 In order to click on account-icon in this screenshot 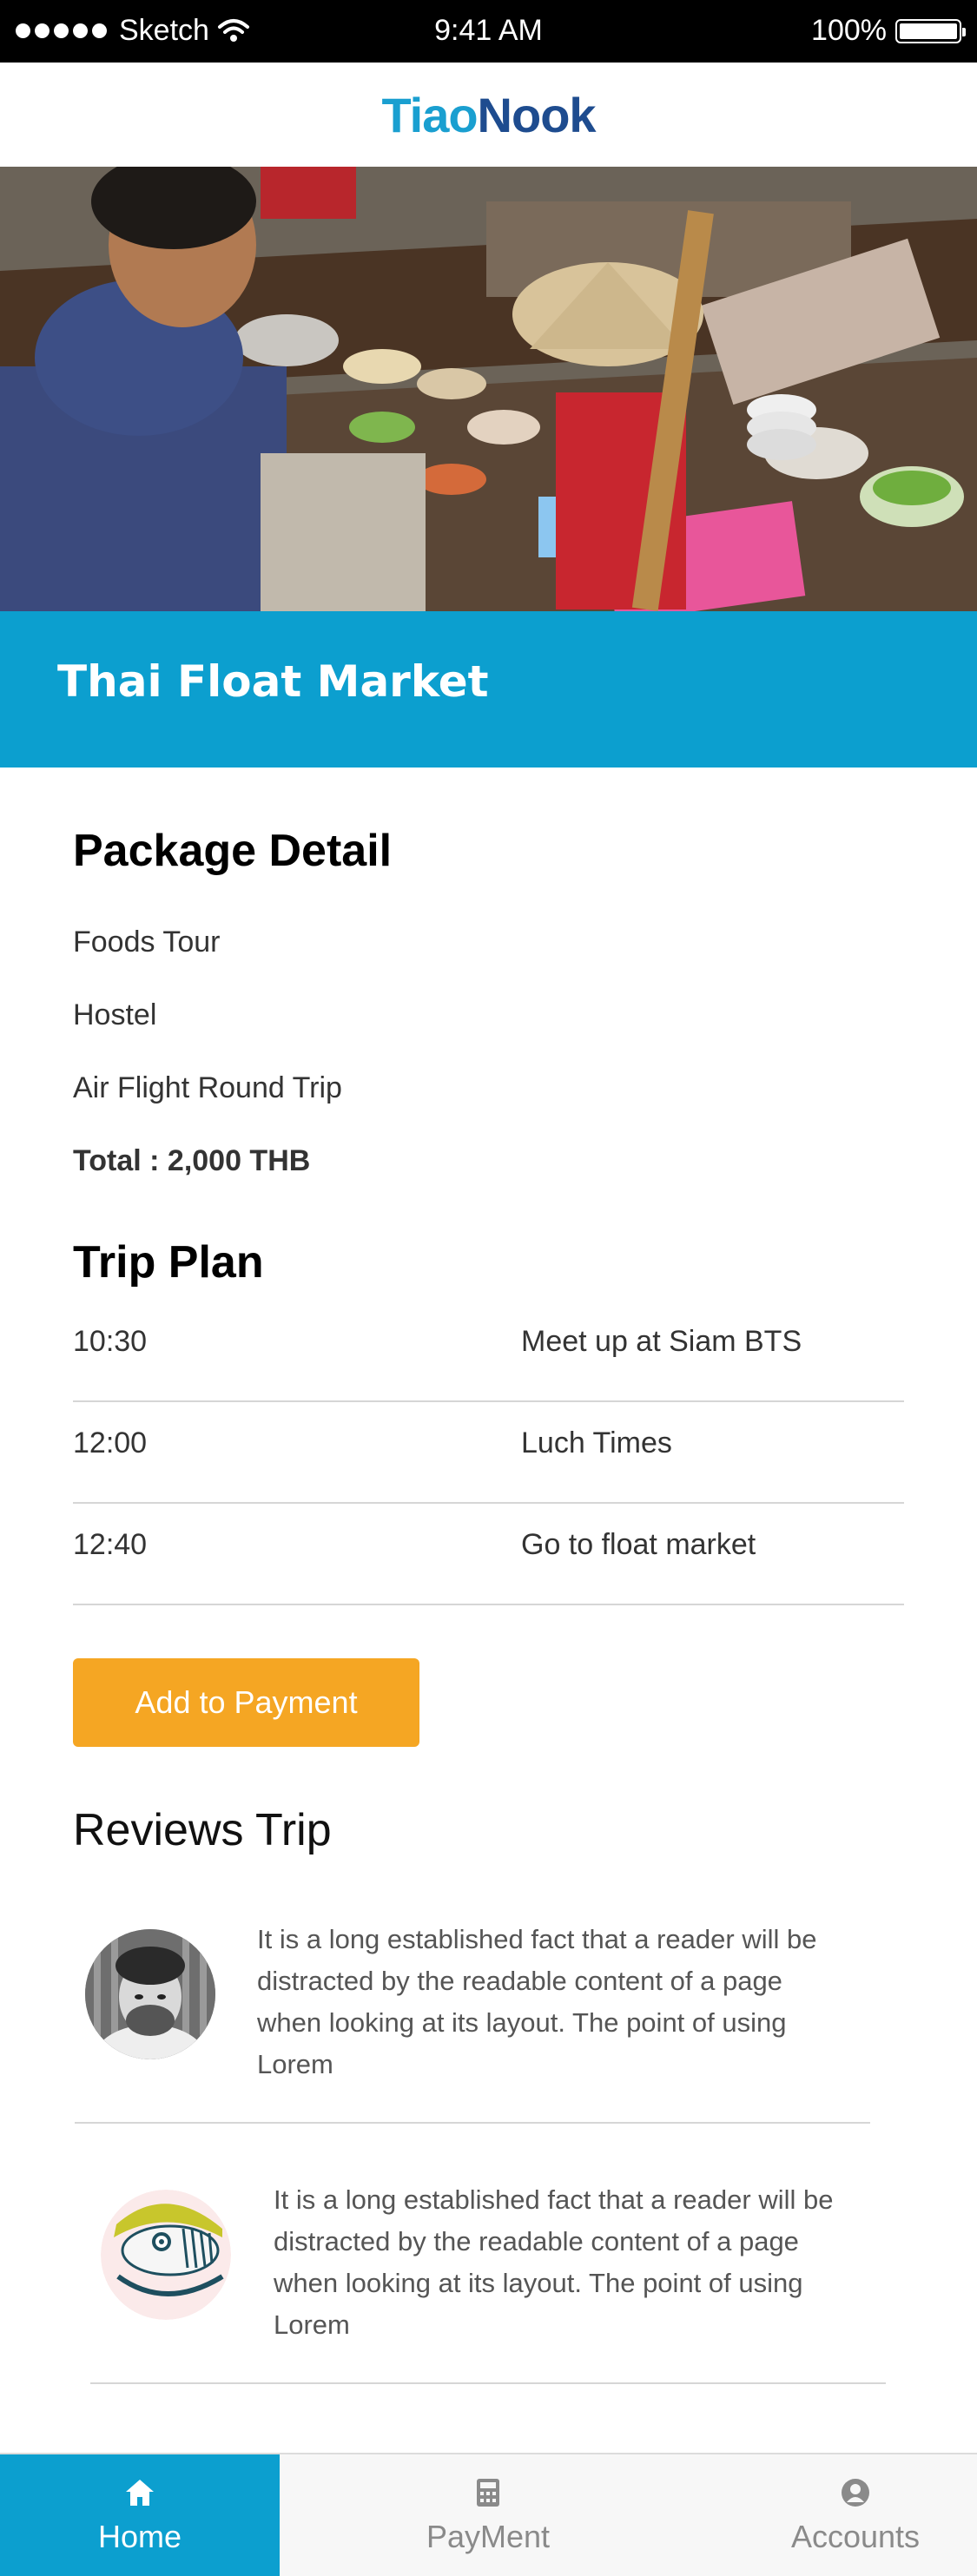, I will do `click(855, 2492)`.